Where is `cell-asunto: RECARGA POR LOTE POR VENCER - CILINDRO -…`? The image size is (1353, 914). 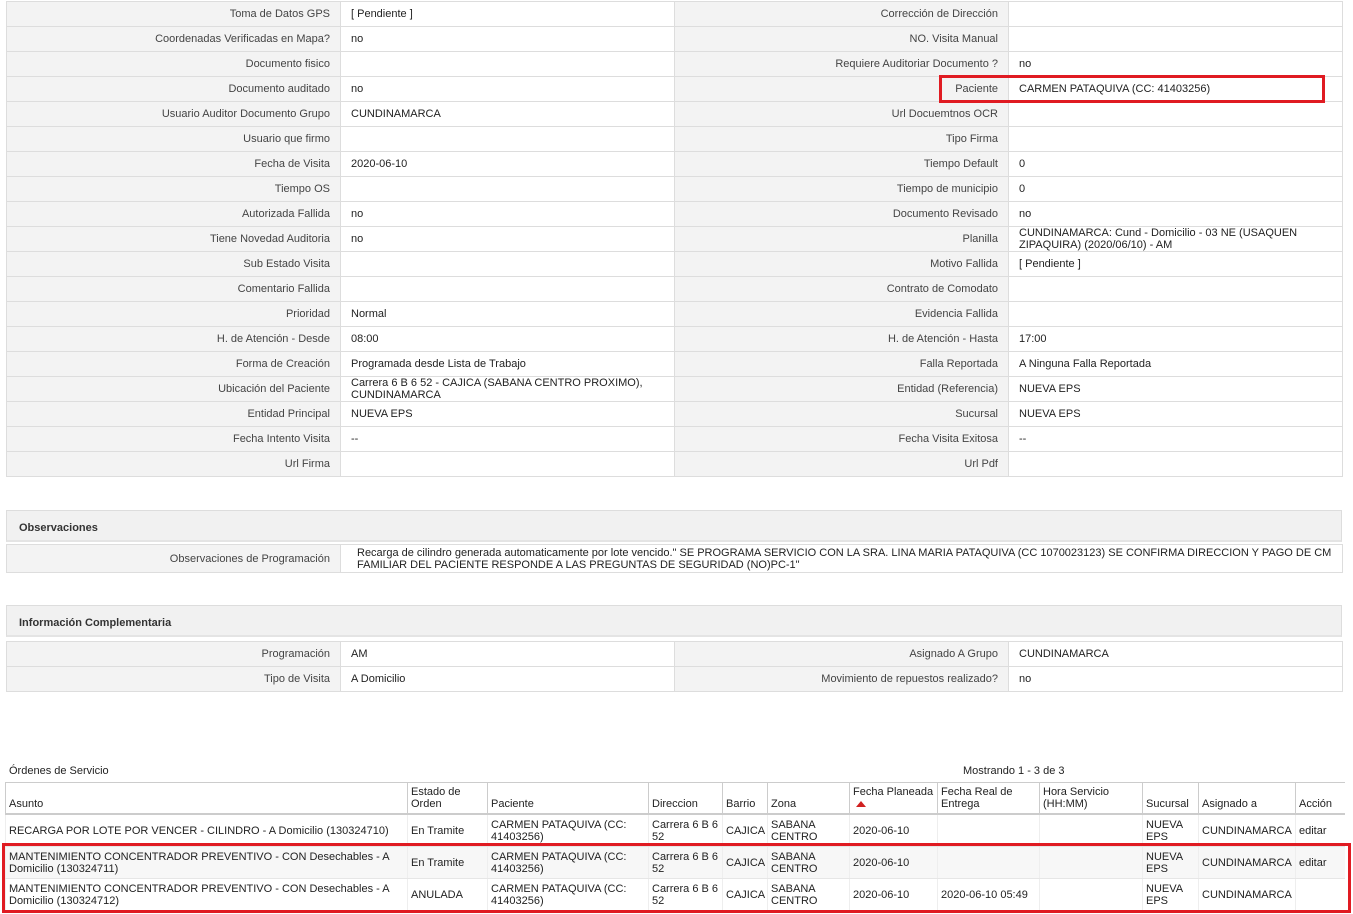 cell-asunto: RECARGA POR LOTE POR VENCER - CILINDRO -… is located at coordinates (206, 830).